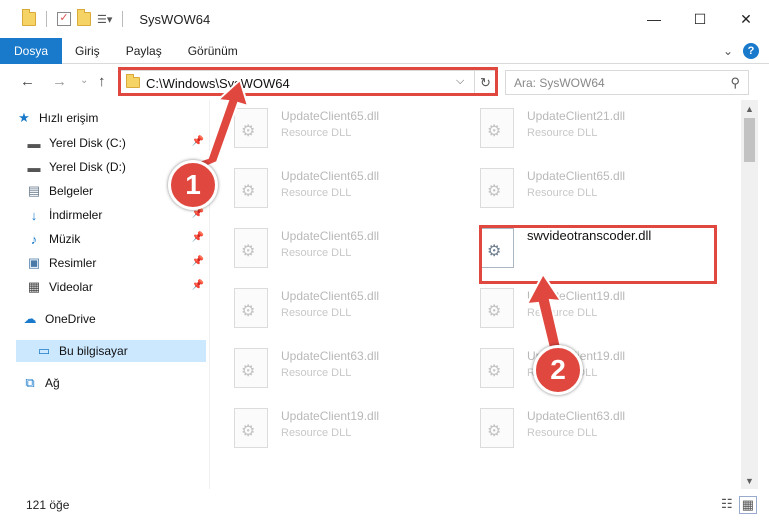 This screenshot has height=529, width=769. What do you see at coordinates (34, 262) in the screenshot?
I see `pictures-icon: ▣` at bounding box center [34, 262].